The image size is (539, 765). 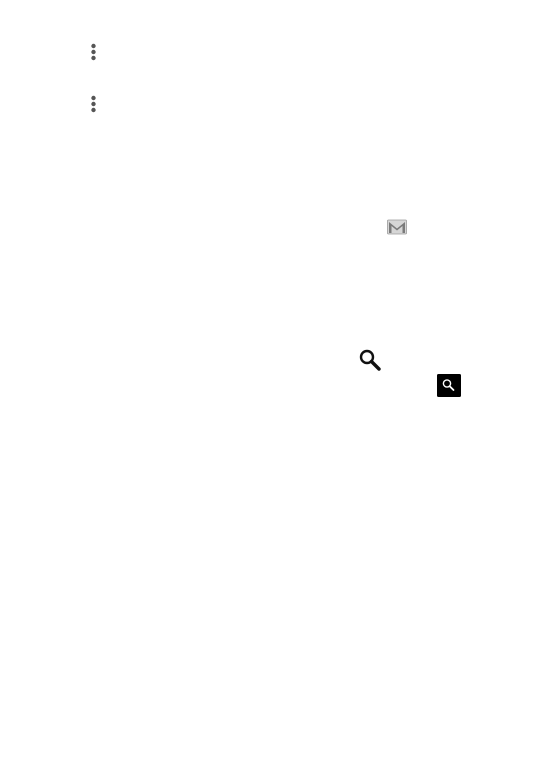 I want to click on gmail-icon, so click(x=397, y=227).